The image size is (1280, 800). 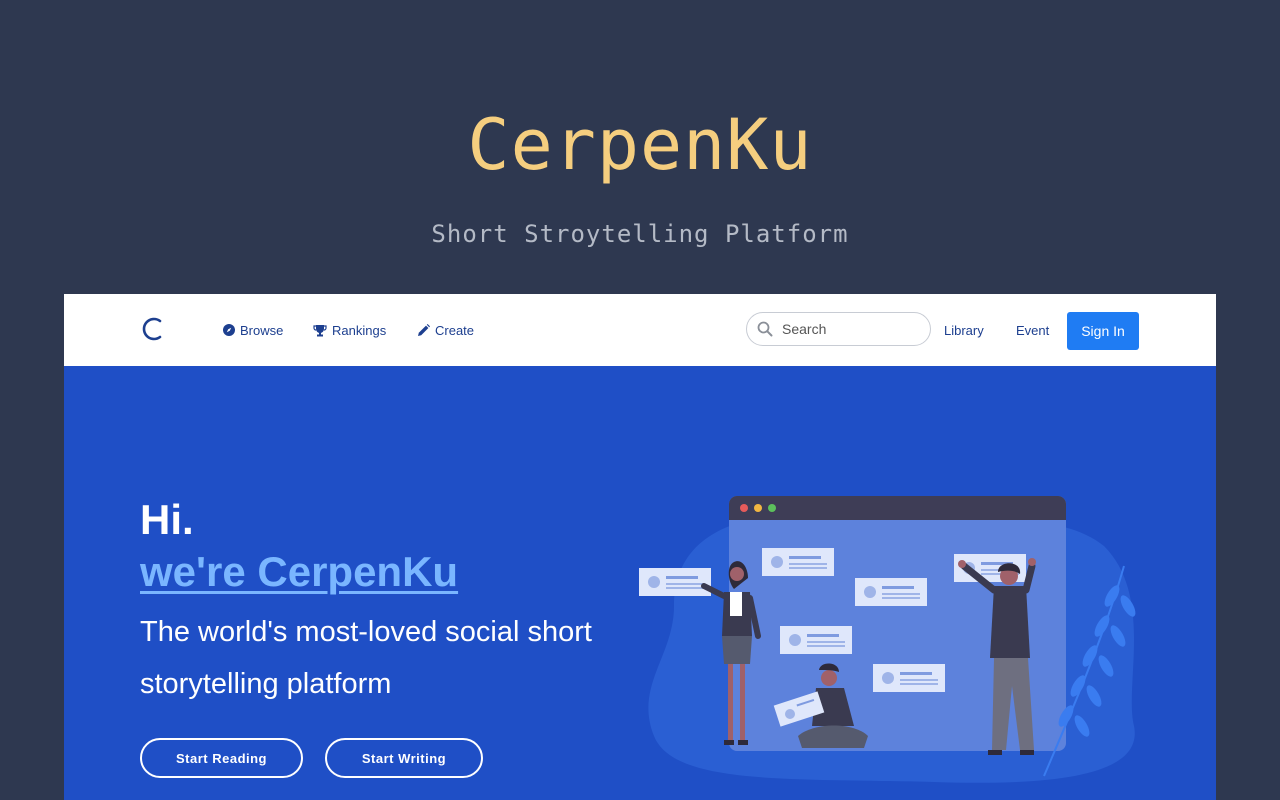 I want to click on nav-library-label: Library, so click(x=964, y=330).